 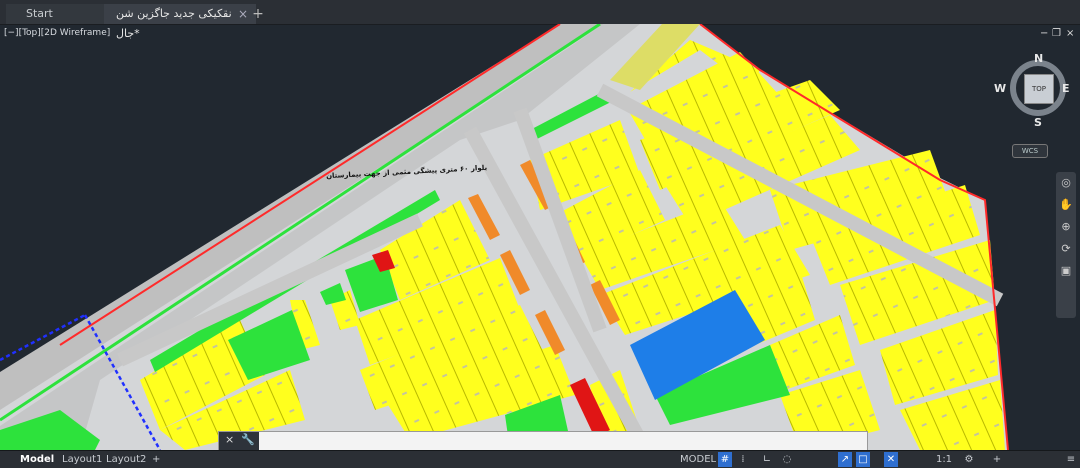 What do you see at coordinates (1056, 33) in the screenshot?
I see `restore-icon: ❐` at bounding box center [1056, 33].